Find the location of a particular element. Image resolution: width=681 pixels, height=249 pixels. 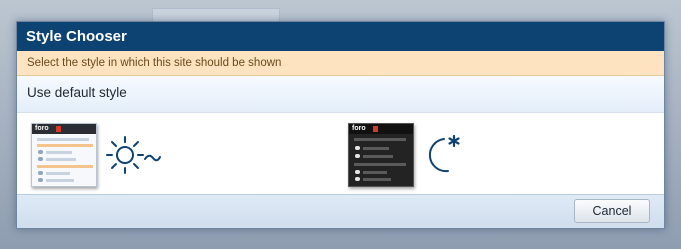

use-default-style-option: Use default style is located at coordinates (340, 94).